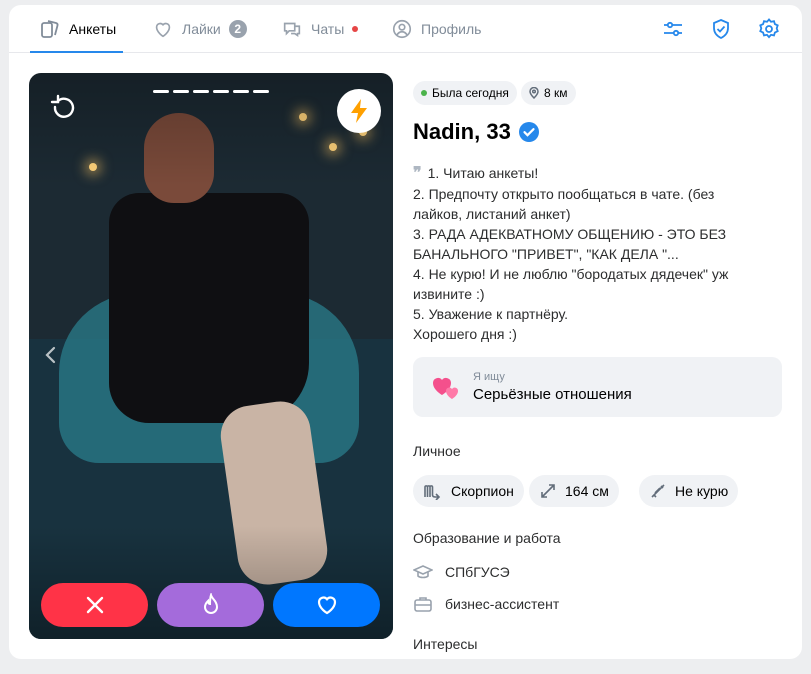 The width and height of the screenshot is (811, 674). I want to click on tab-label: Лайки, so click(201, 29).